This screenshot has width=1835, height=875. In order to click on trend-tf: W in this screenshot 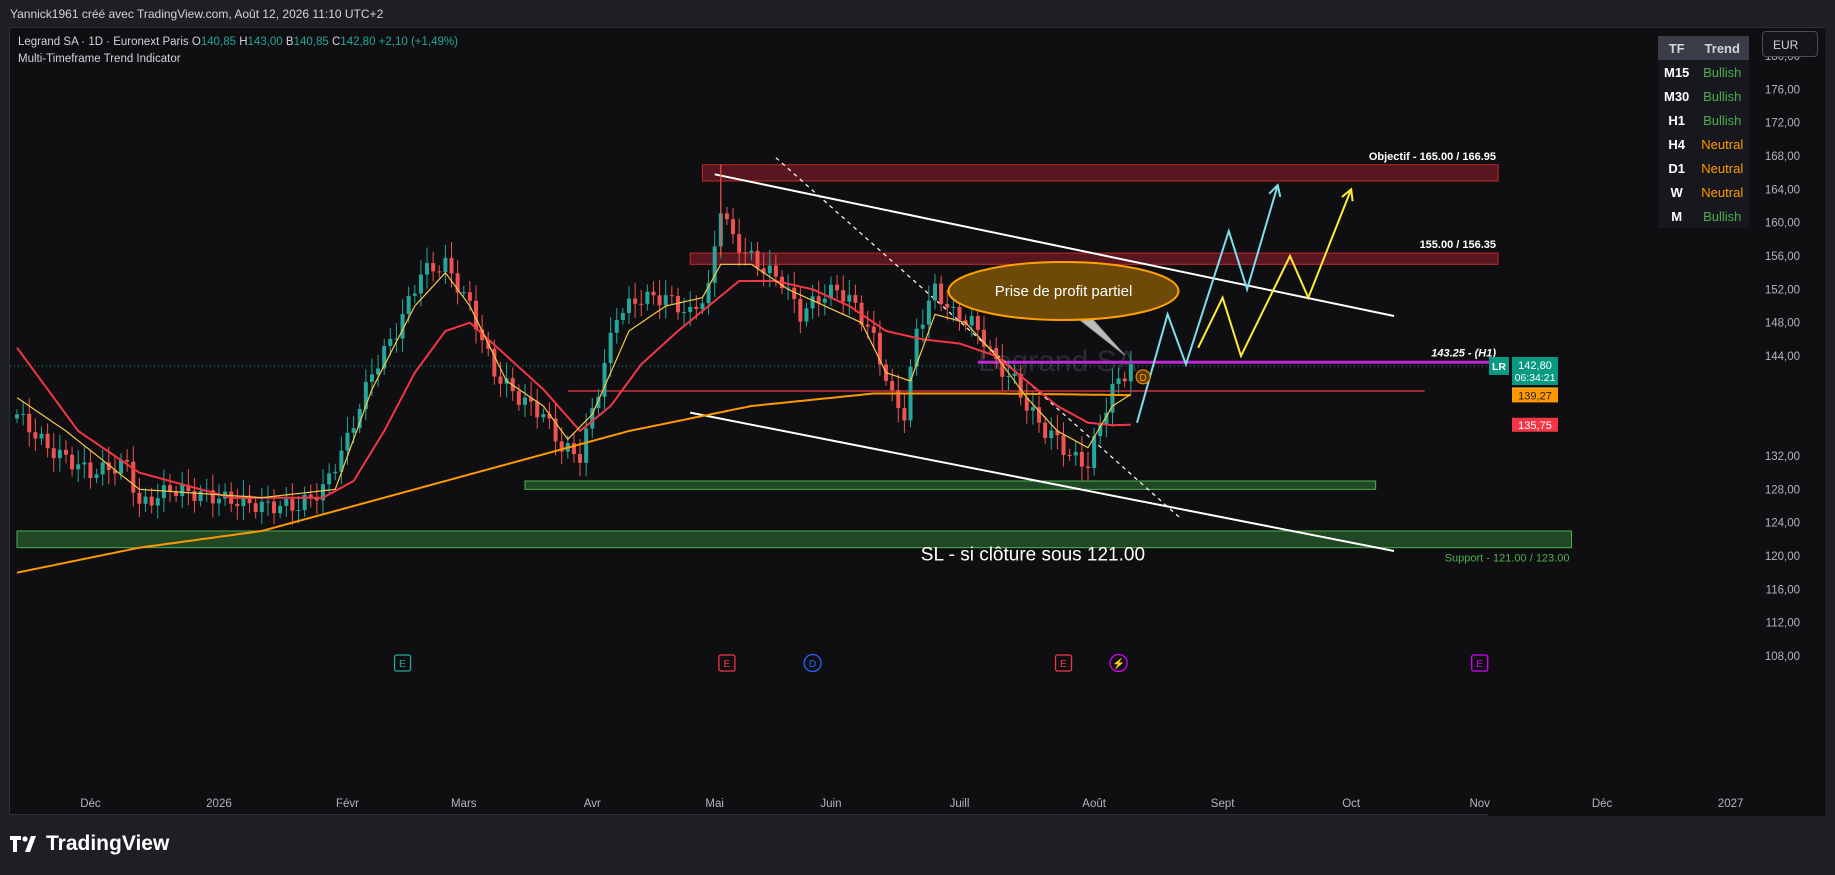, I will do `click(1677, 192)`.